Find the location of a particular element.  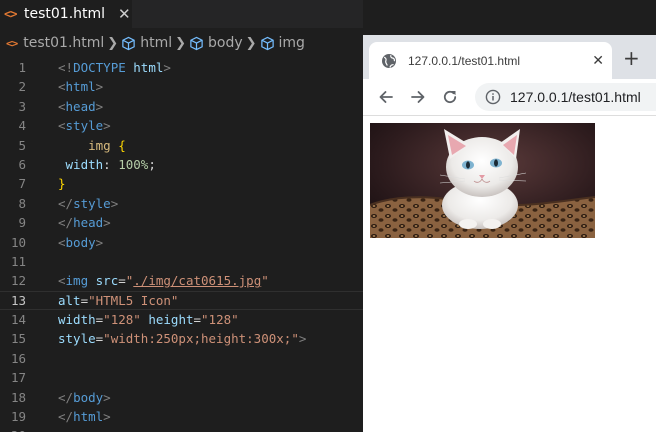

line-number: 17 is located at coordinates (18, 378).